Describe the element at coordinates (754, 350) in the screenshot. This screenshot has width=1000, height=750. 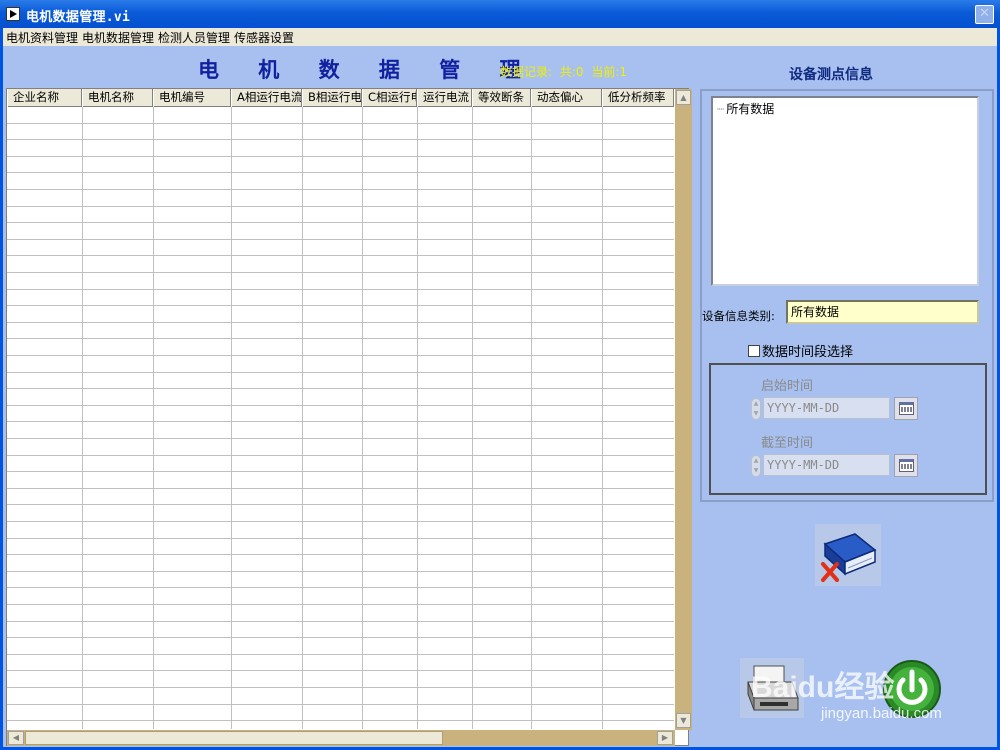
I see `time-range-checkbox` at that location.